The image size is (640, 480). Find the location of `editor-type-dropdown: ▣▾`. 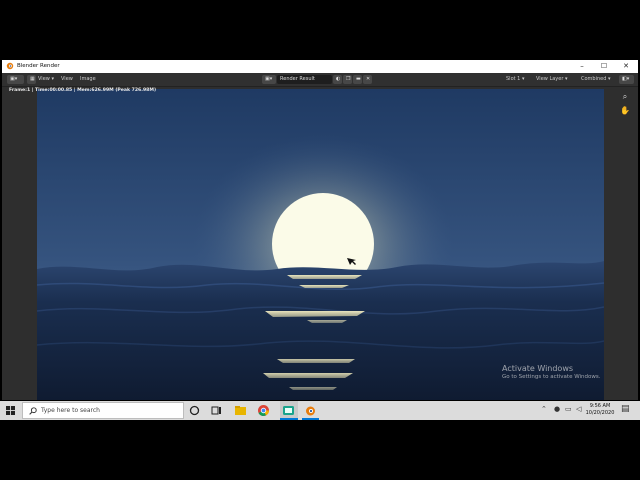

editor-type-dropdown: ▣▾ is located at coordinates (15, 79).